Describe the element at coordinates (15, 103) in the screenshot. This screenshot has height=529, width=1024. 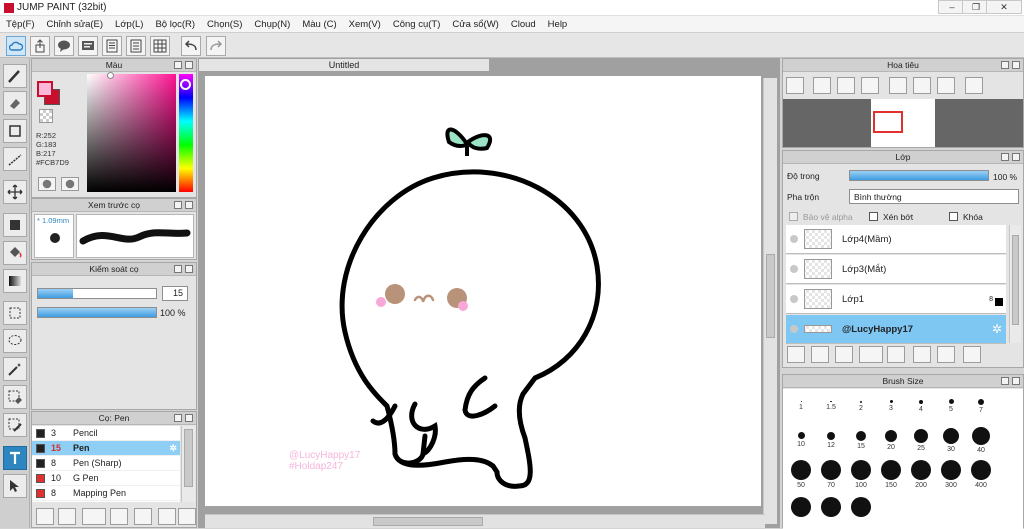
I see `eraser-tool` at that location.